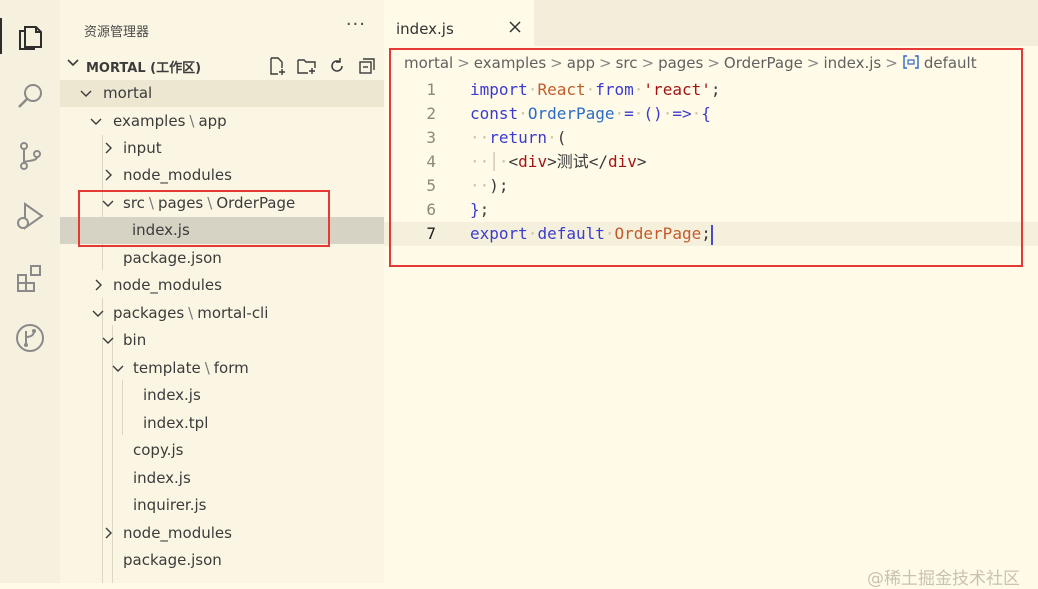 This screenshot has height=589, width=1038. Describe the element at coordinates (943, 579) in the screenshot. I see `watermark: @稀土掘金技术社区` at that location.